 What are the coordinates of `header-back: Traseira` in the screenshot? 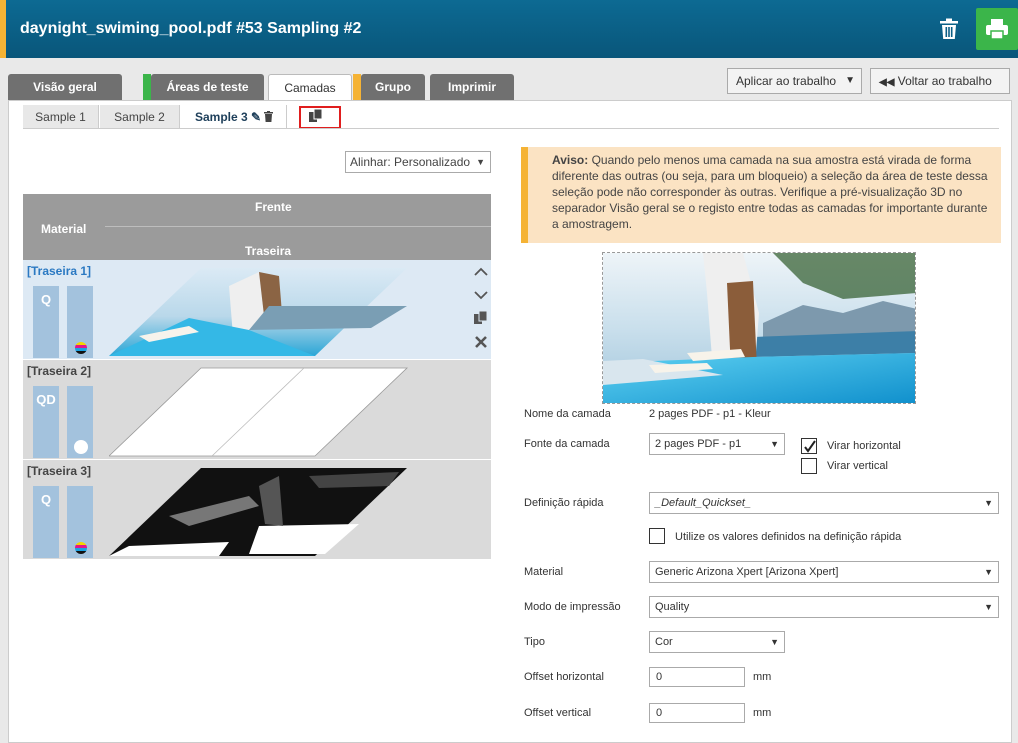 It's located at (268, 251).